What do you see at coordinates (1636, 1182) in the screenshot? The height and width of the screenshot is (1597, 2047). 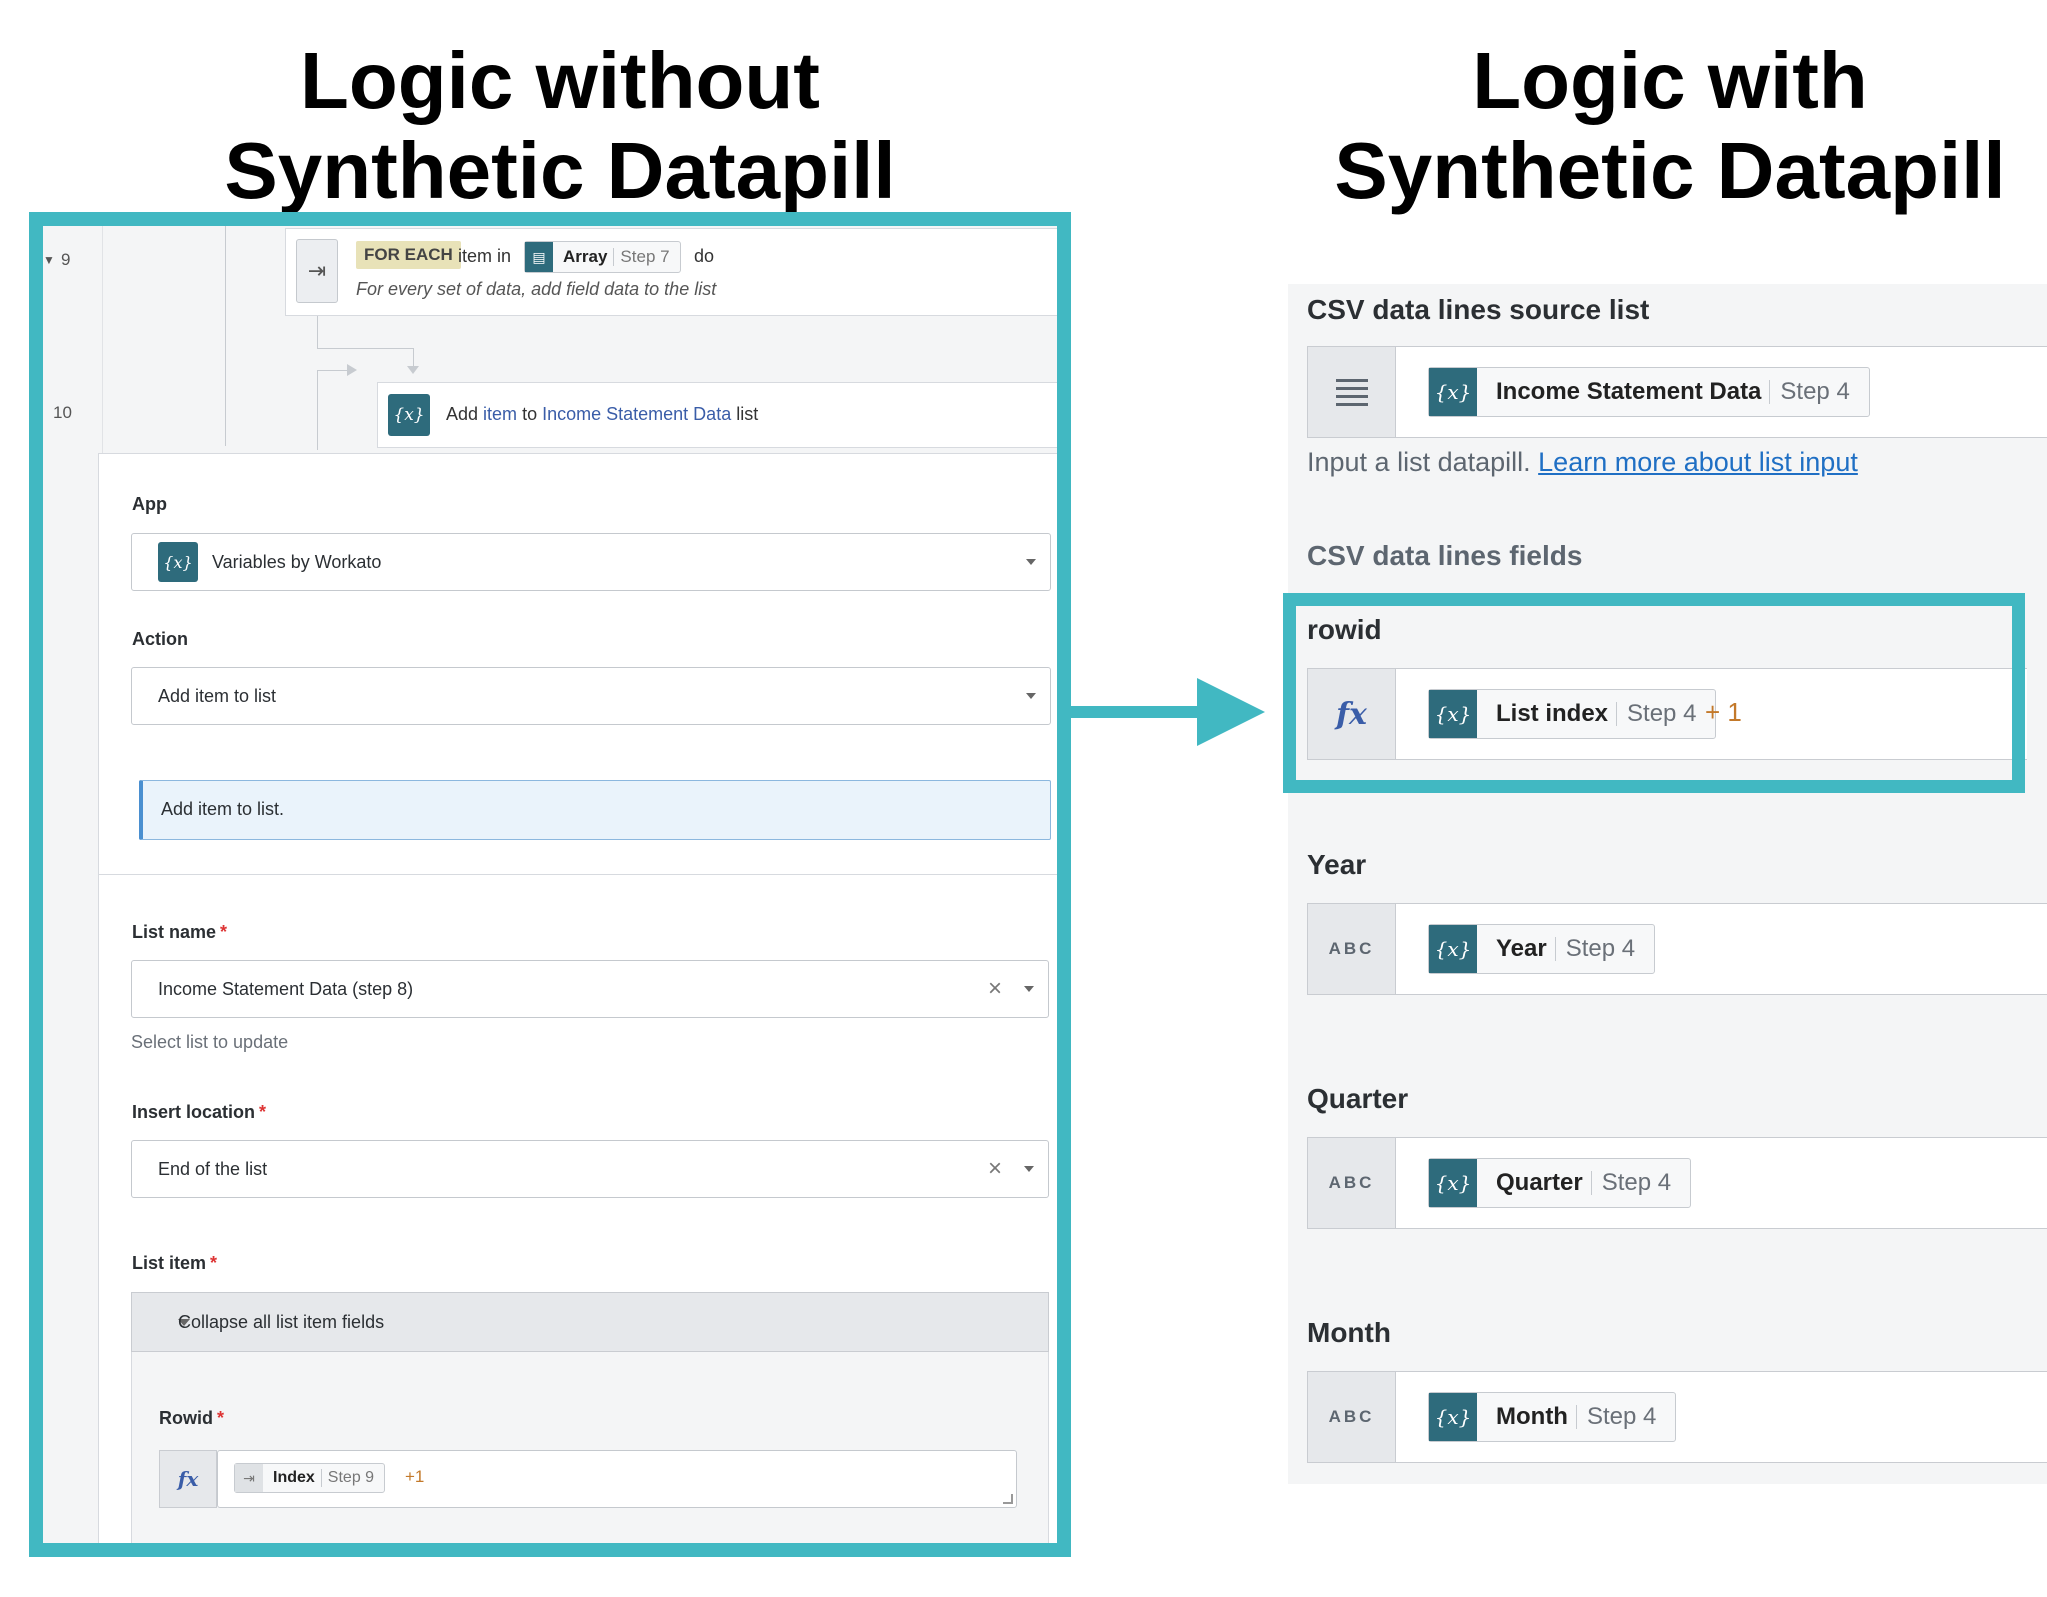 I see `quarter-datapill-step: Step 4` at bounding box center [1636, 1182].